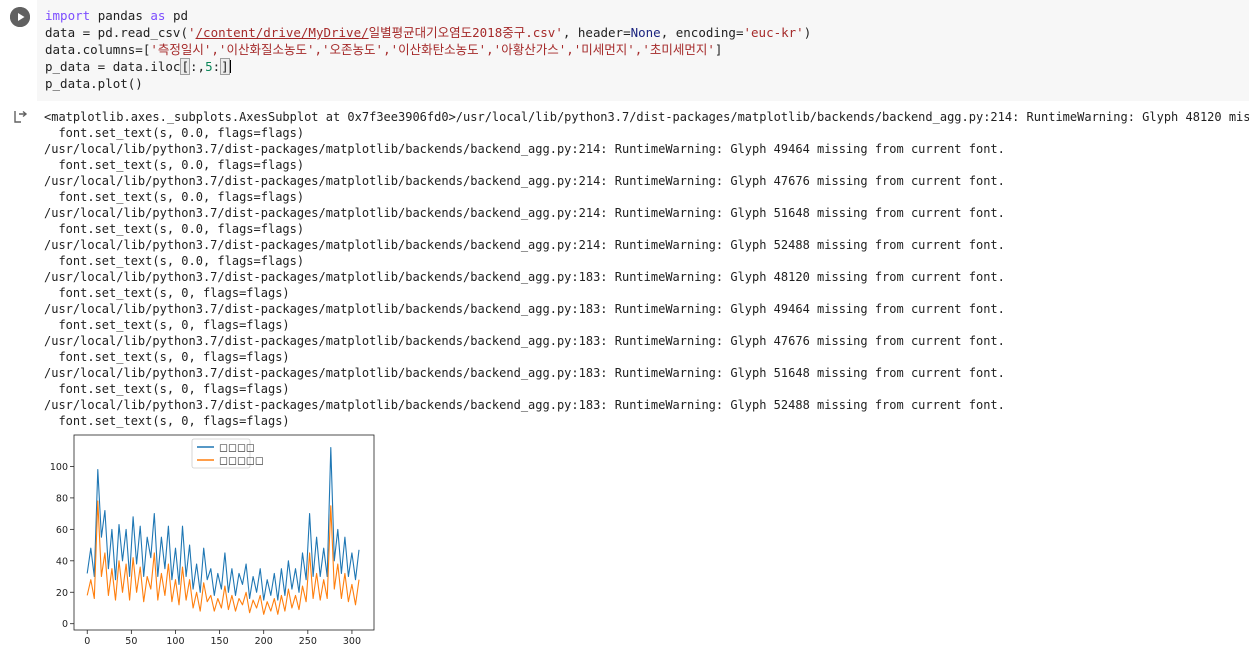 Image resolution: width=1249 pixels, height=654 pixels. I want to click on x-tick-label: 250, so click(308, 641).